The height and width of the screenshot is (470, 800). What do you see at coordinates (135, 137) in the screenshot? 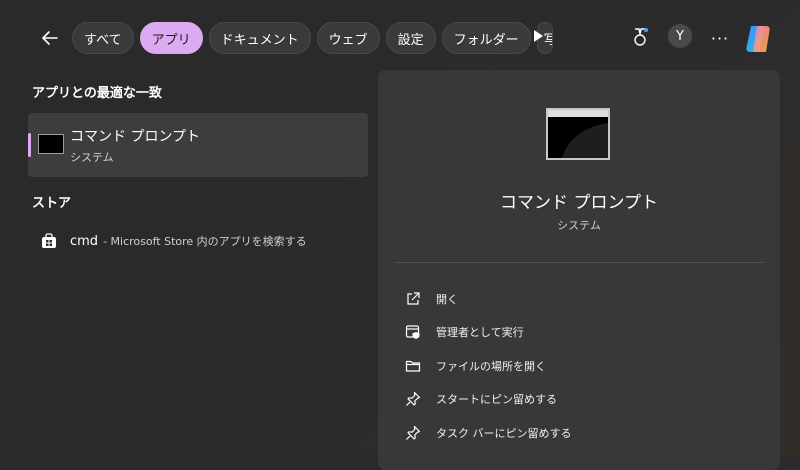
I see `best-match-name: コマンド プロンプト` at bounding box center [135, 137].